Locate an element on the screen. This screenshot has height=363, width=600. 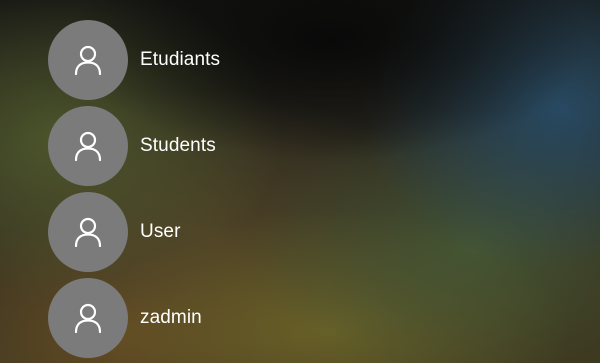
account-name: Etudiants is located at coordinates (180, 59).